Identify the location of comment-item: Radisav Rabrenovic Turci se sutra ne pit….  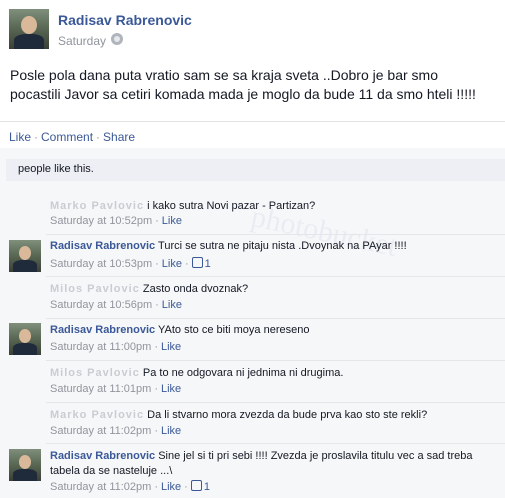
(252, 255).